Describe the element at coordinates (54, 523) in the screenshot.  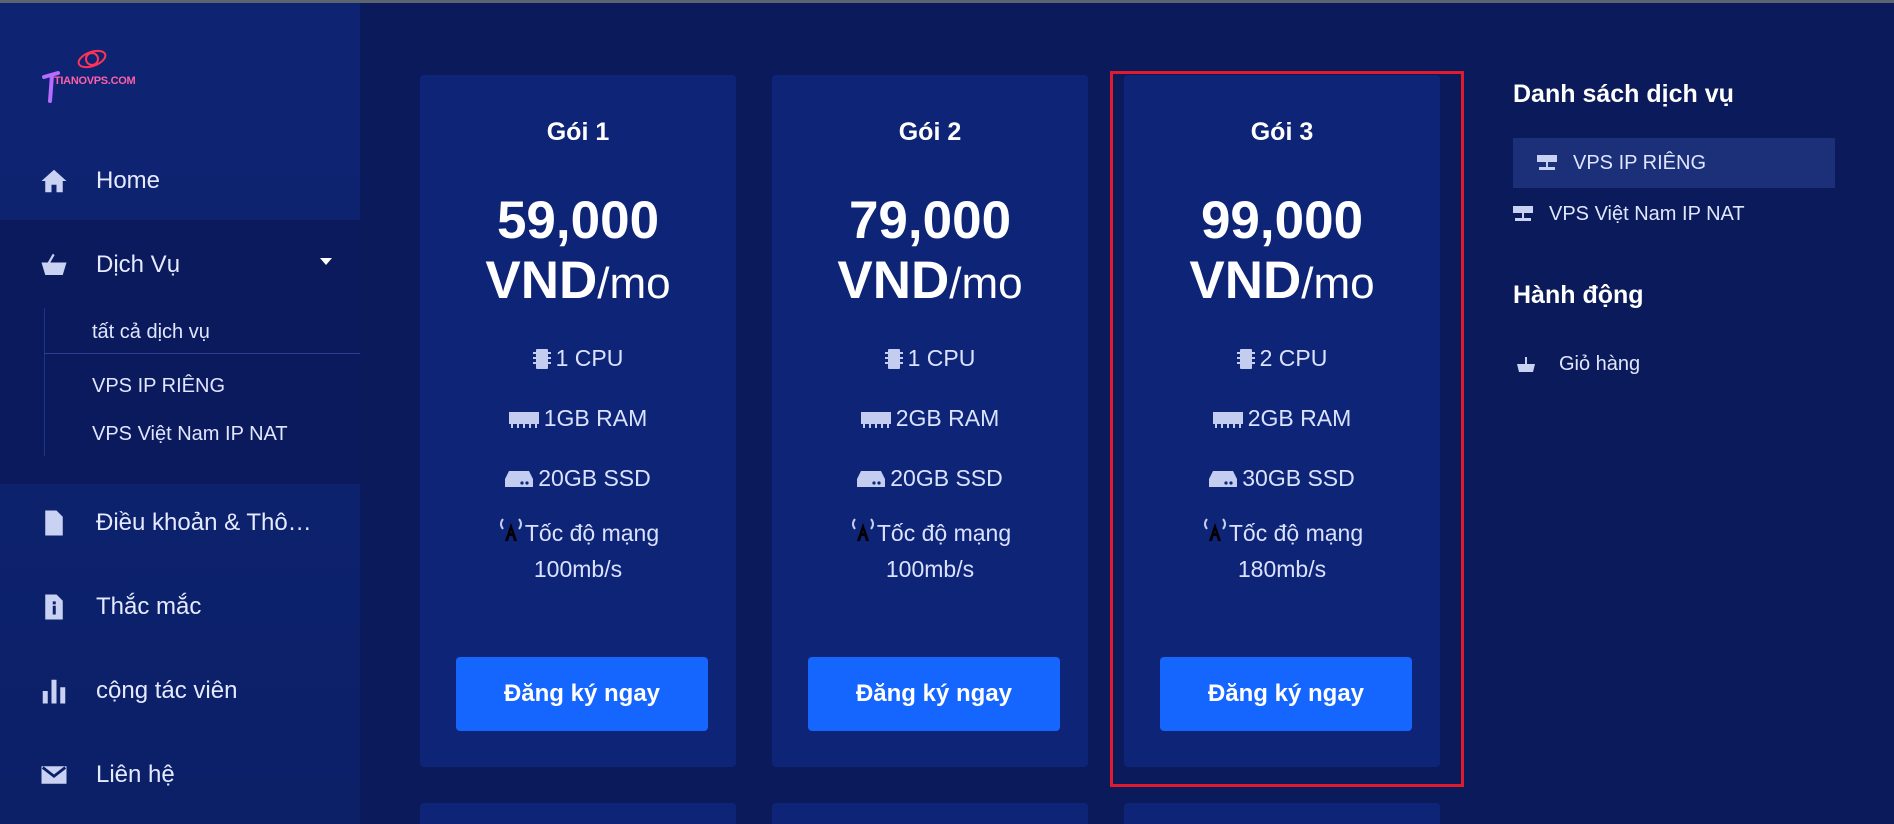
I see `document-icon` at that location.